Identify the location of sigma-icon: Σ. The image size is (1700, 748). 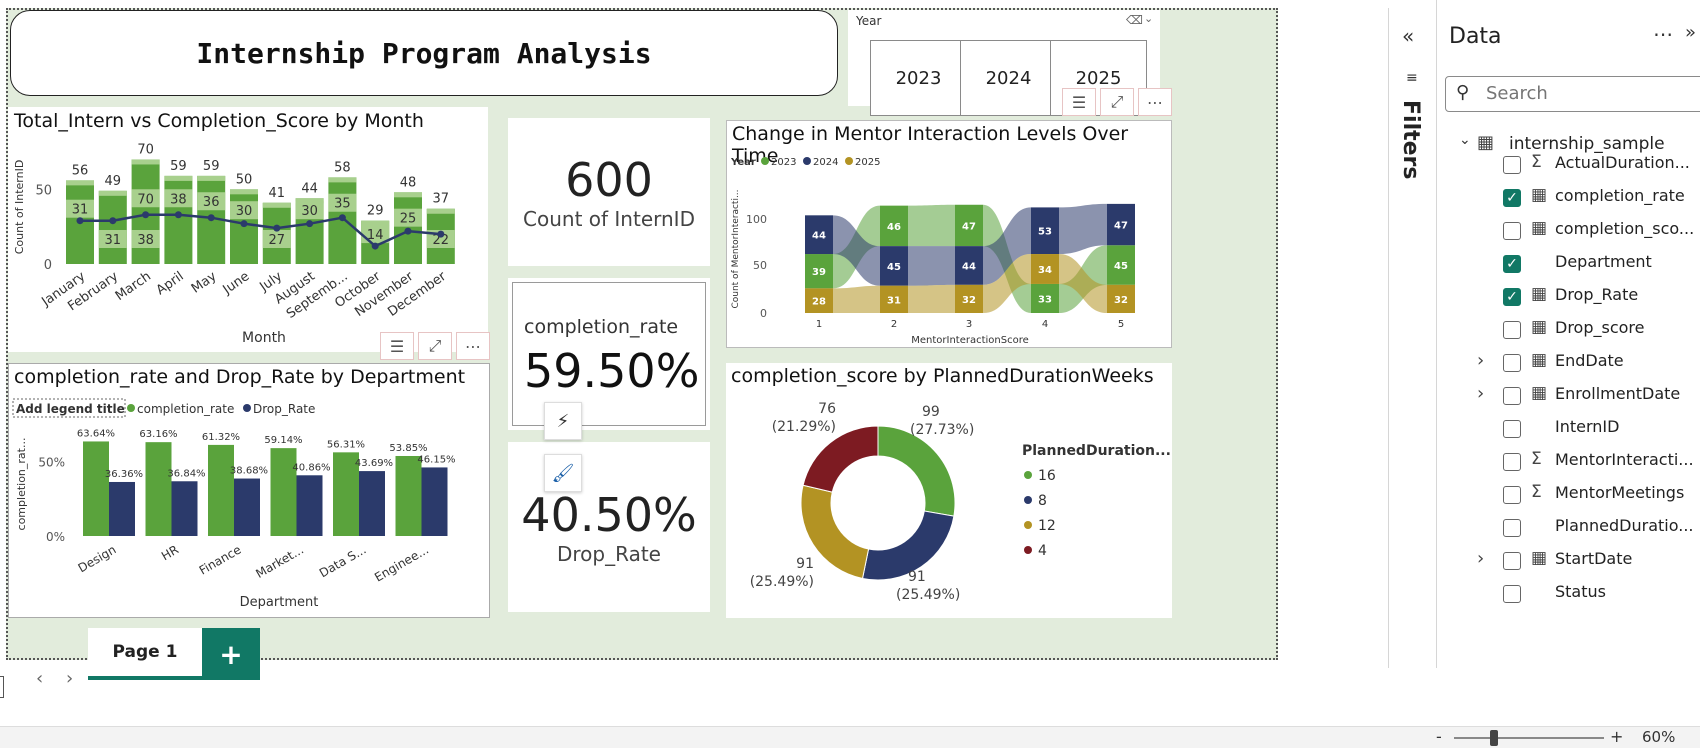
(1536, 162).